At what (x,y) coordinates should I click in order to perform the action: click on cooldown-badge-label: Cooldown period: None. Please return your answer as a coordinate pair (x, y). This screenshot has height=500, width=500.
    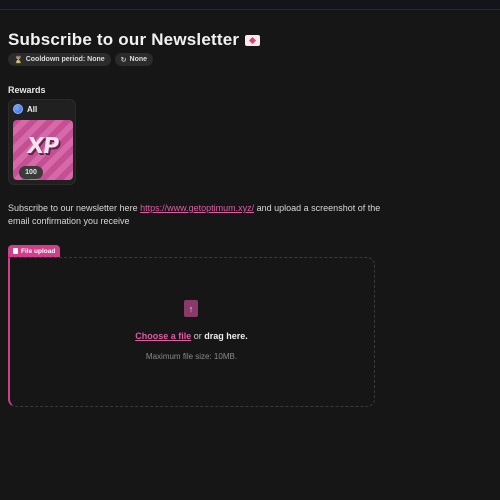
    Looking at the image, I should click on (65, 59).